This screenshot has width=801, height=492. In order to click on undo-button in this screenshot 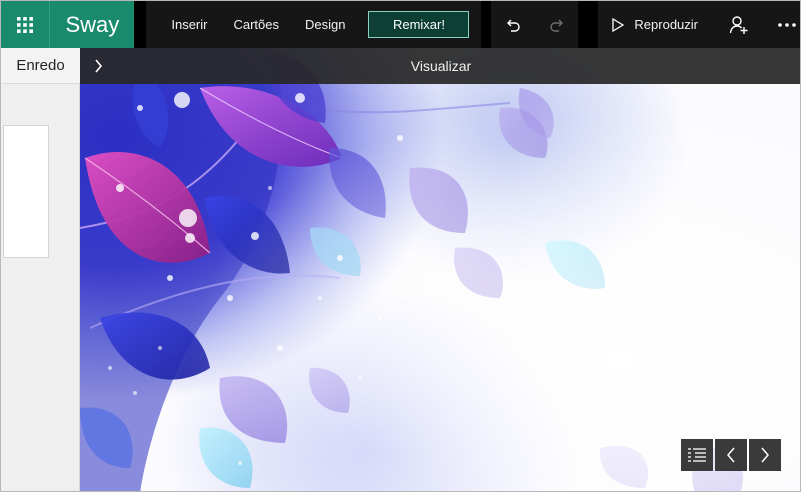, I will do `click(513, 25)`.